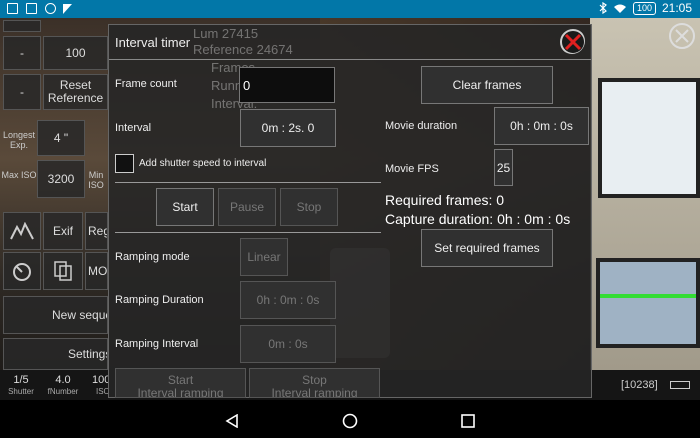 This screenshot has height=438, width=700. What do you see at coordinates (63, 231) in the screenshot?
I see `exif-button: Exif` at bounding box center [63, 231].